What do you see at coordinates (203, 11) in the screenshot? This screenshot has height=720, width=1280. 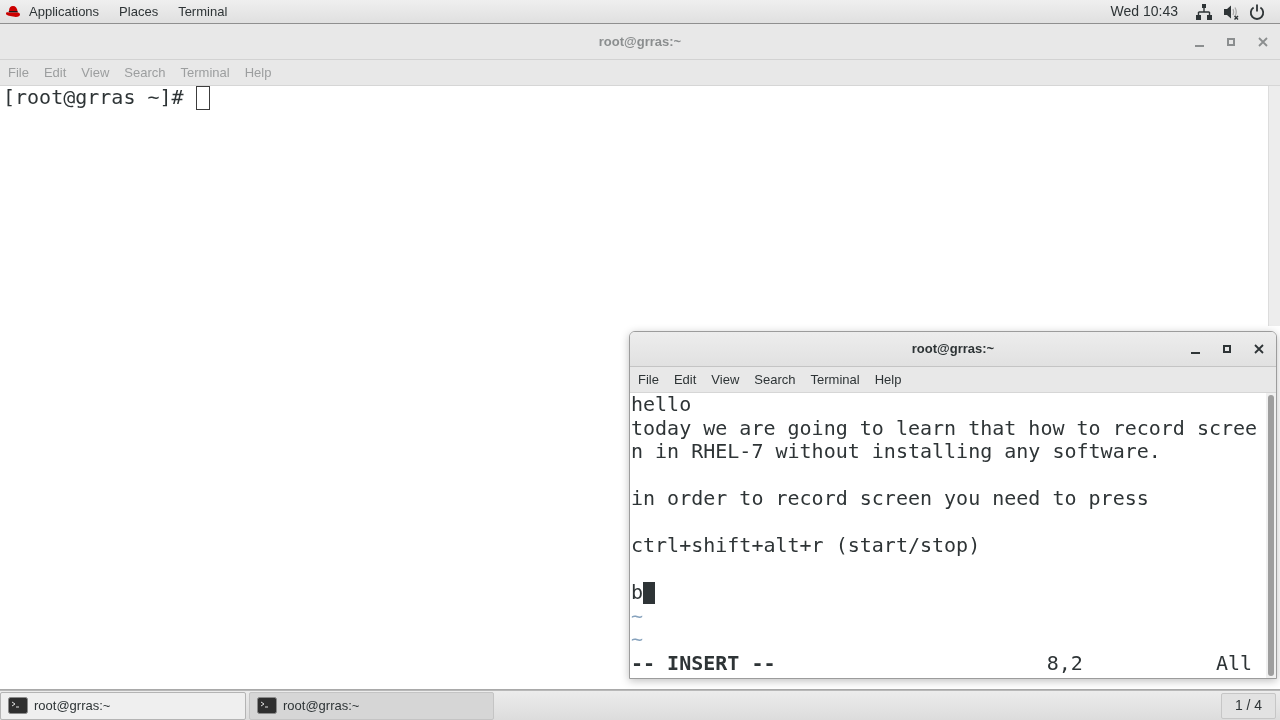 I see `top-bar-menu: Terminal` at bounding box center [203, 11].